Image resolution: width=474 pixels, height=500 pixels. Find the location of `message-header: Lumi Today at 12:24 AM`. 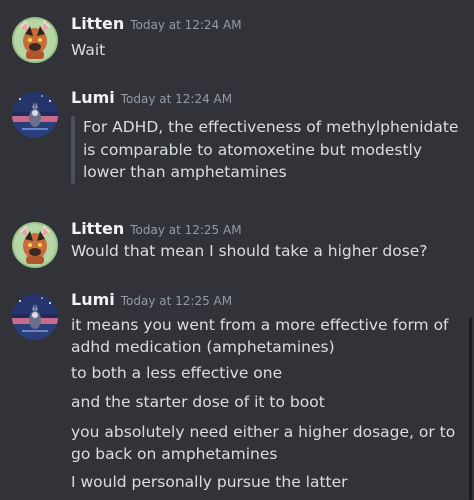

message-header: Lumi Today at 12:24 AM is located at coordinates (151, 97).